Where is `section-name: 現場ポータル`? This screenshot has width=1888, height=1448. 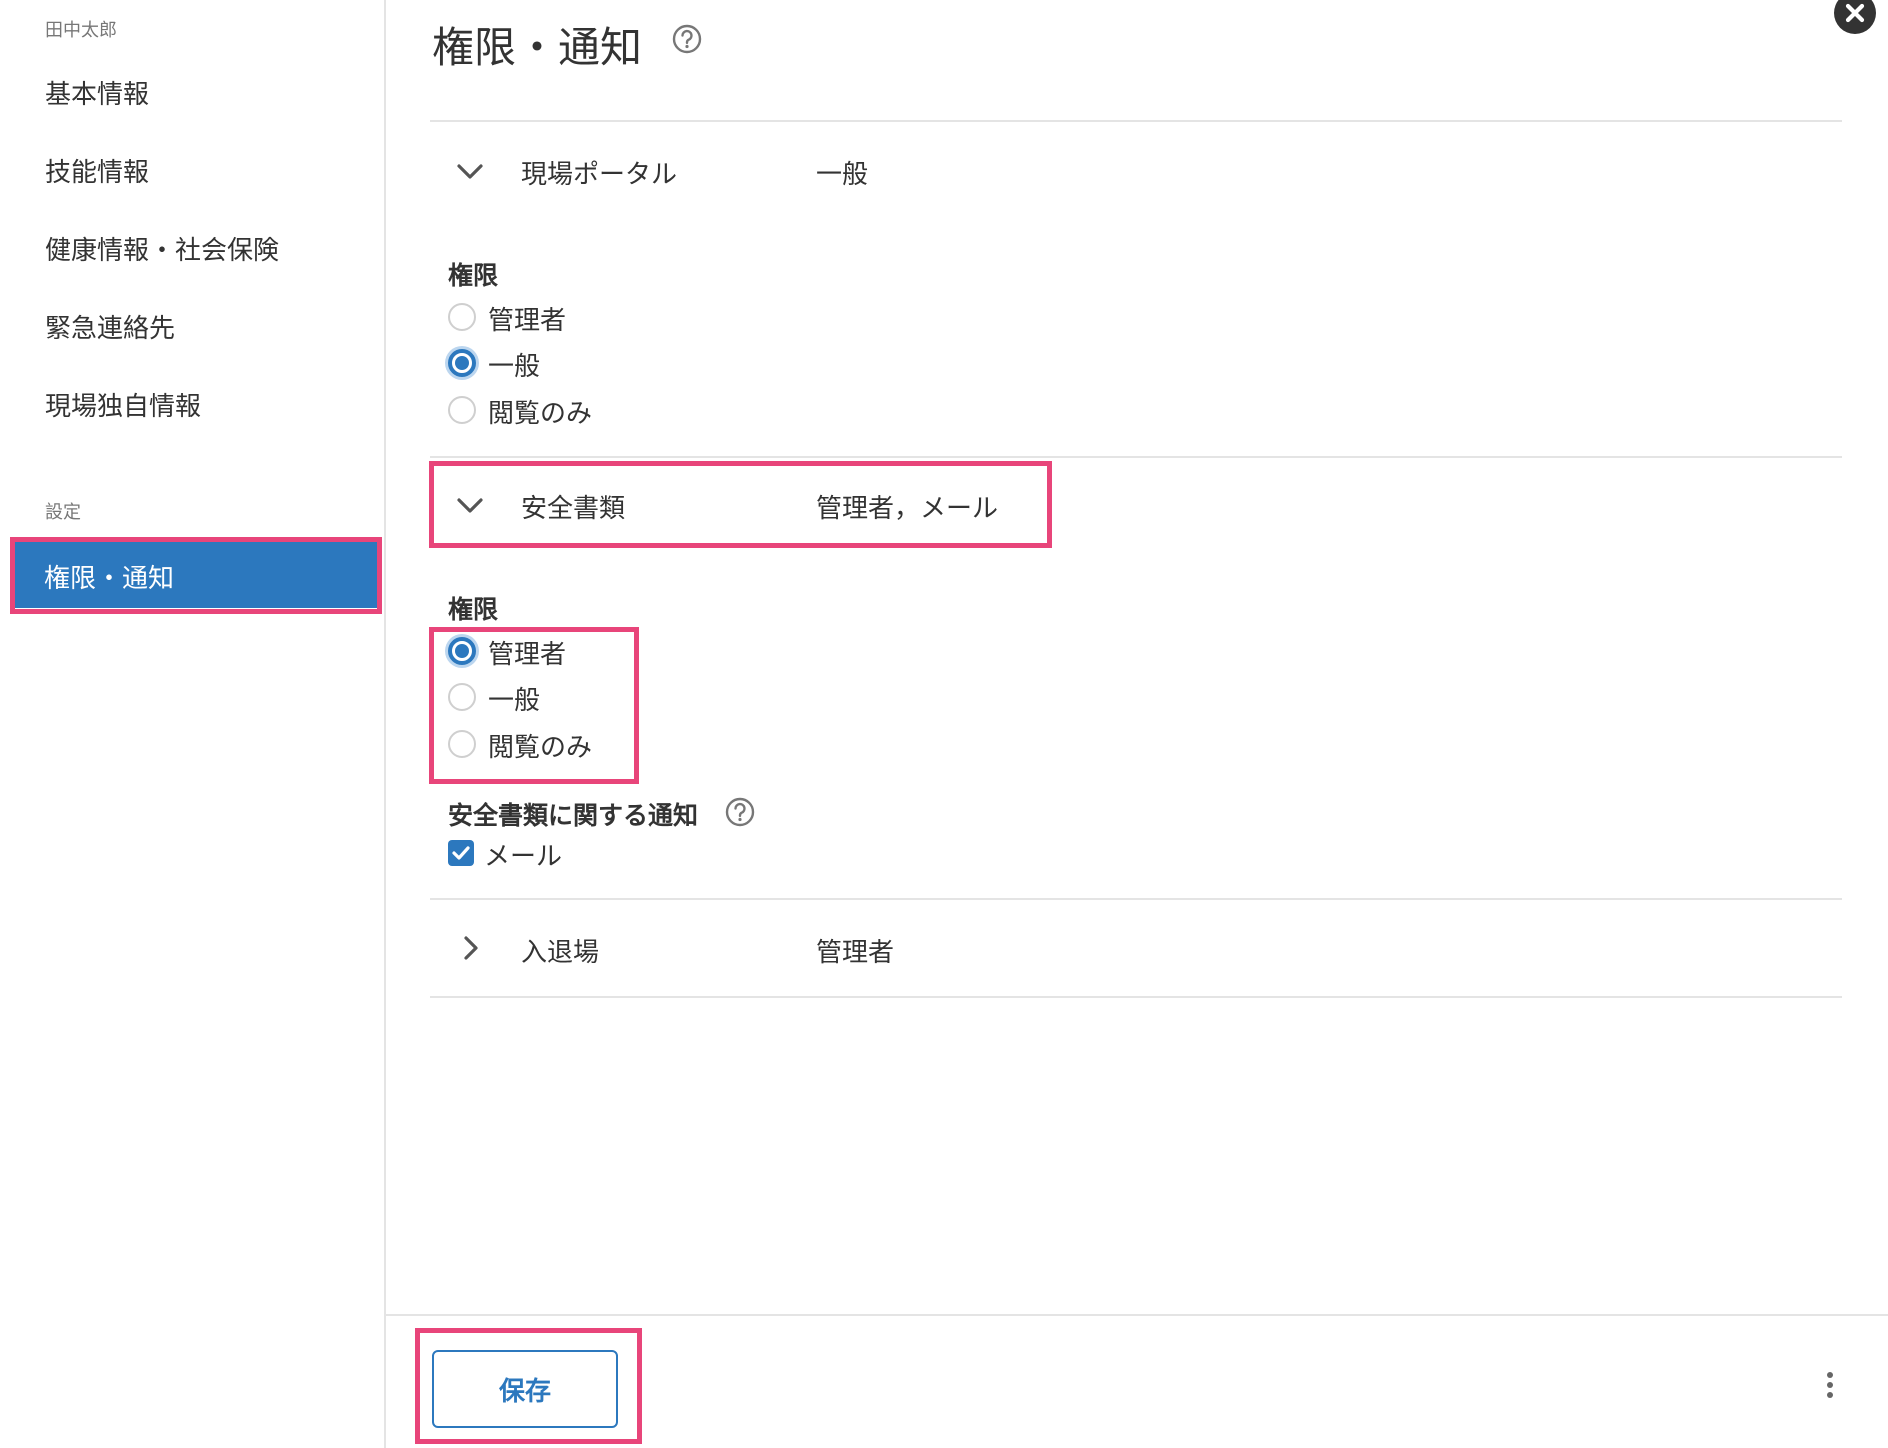 section-name: 現場ポータル is located at coordinates (599, 175).